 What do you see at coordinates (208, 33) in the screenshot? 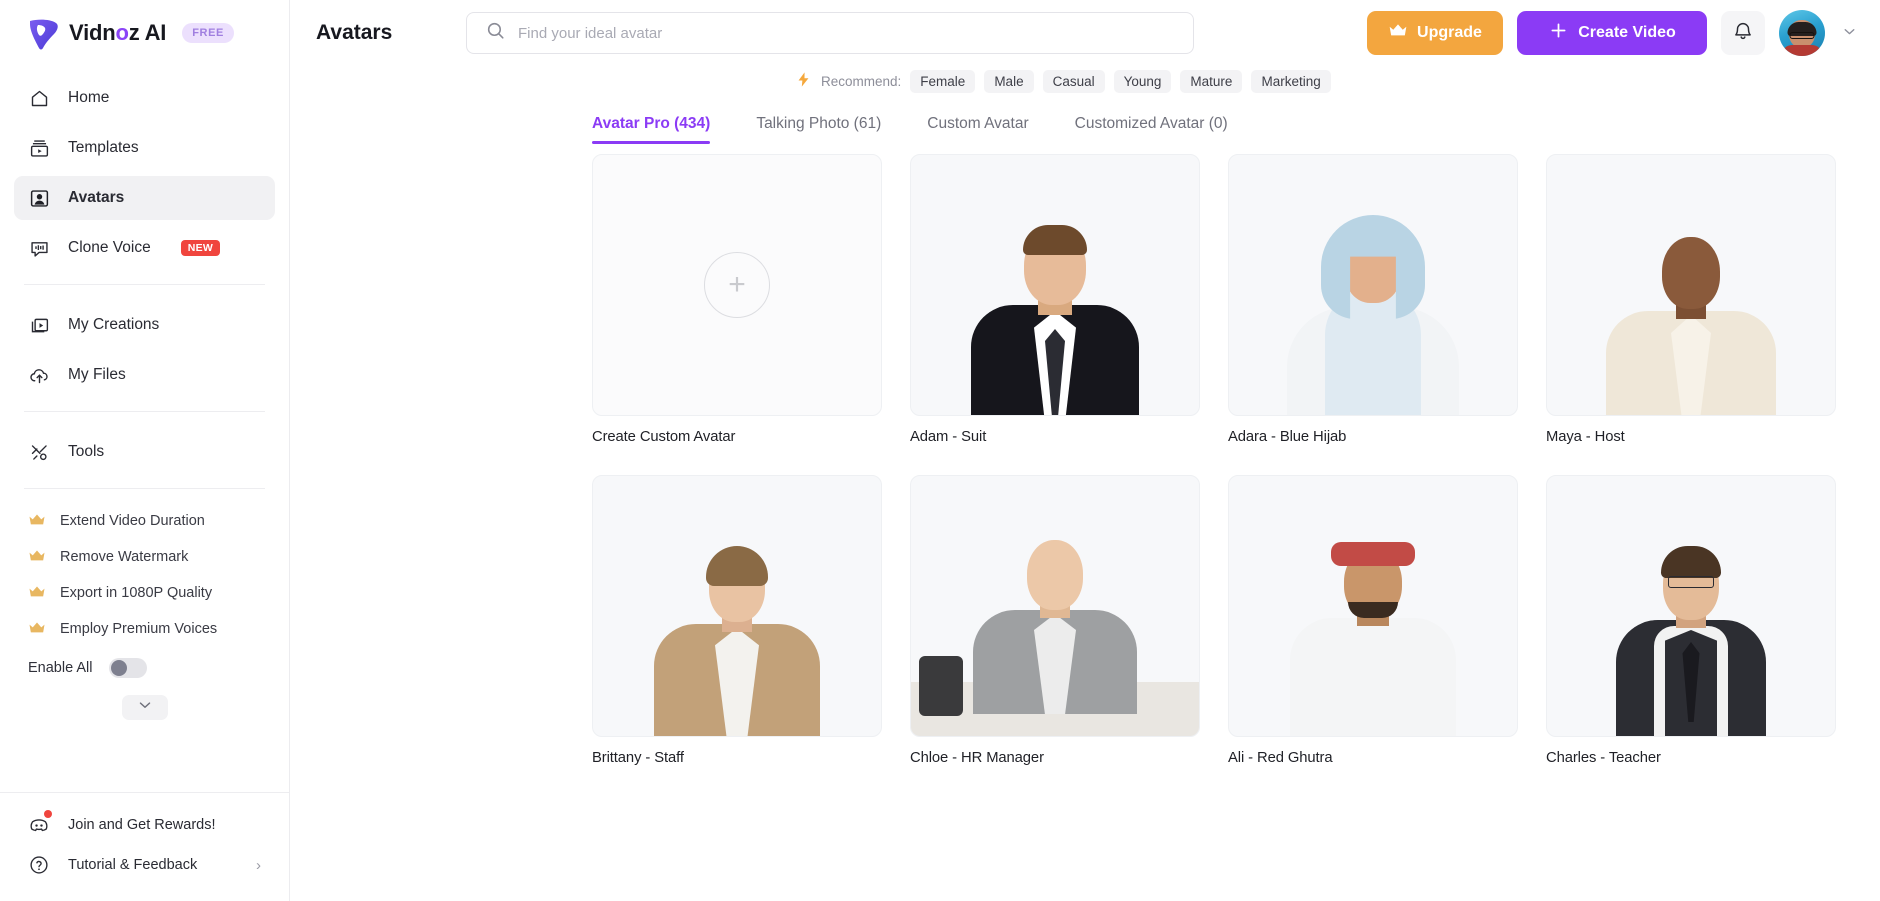
I see `plan-badge: FREE` at bounding box center [208, 33].